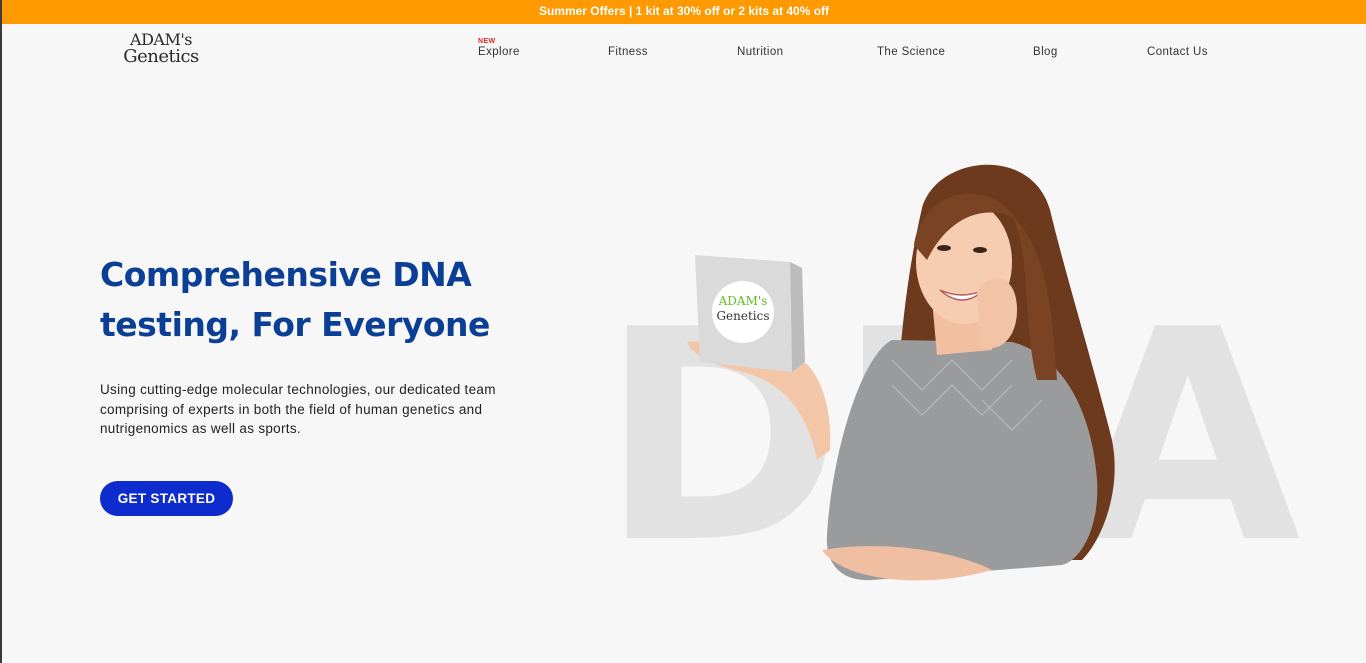 Image resolution: width=1366 pixels, height=663 pixels. I want to click on nav-item-label: Blog, so click(1045, 52).